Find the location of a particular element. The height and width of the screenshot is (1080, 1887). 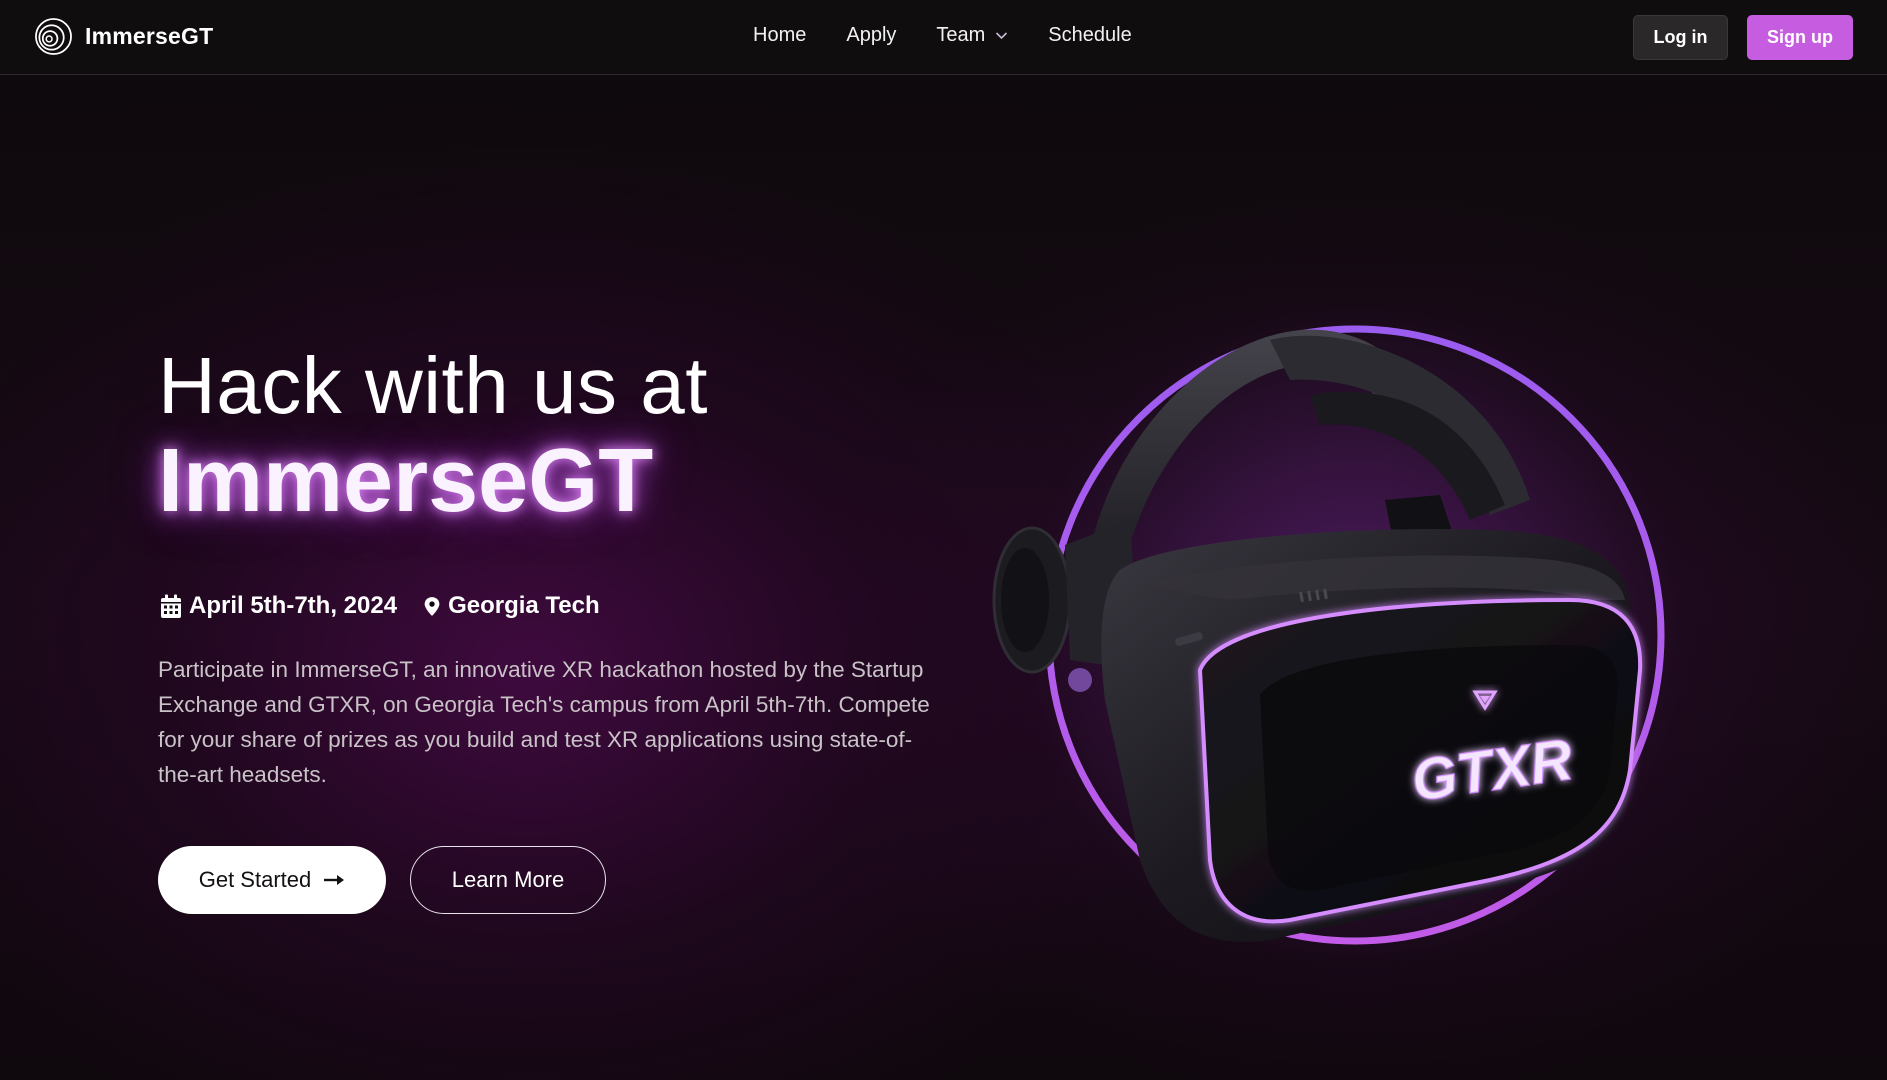

nav-actions: Log in Sign up is located at coordinates (1743, 37).